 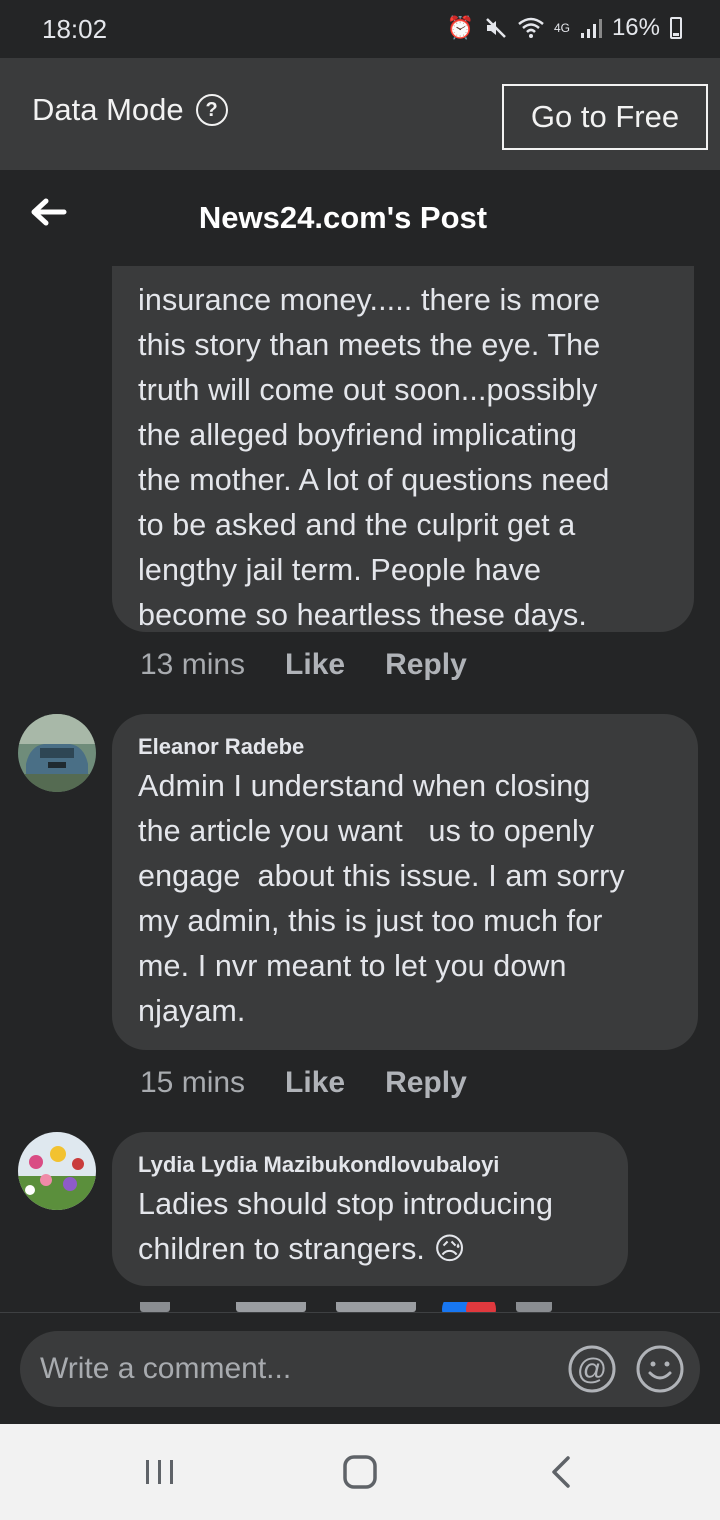 What do you see at coordinates (108, 109) in the screenshot?
I see `data-mode-label: Data Mode` at bounding box center [108, 109].